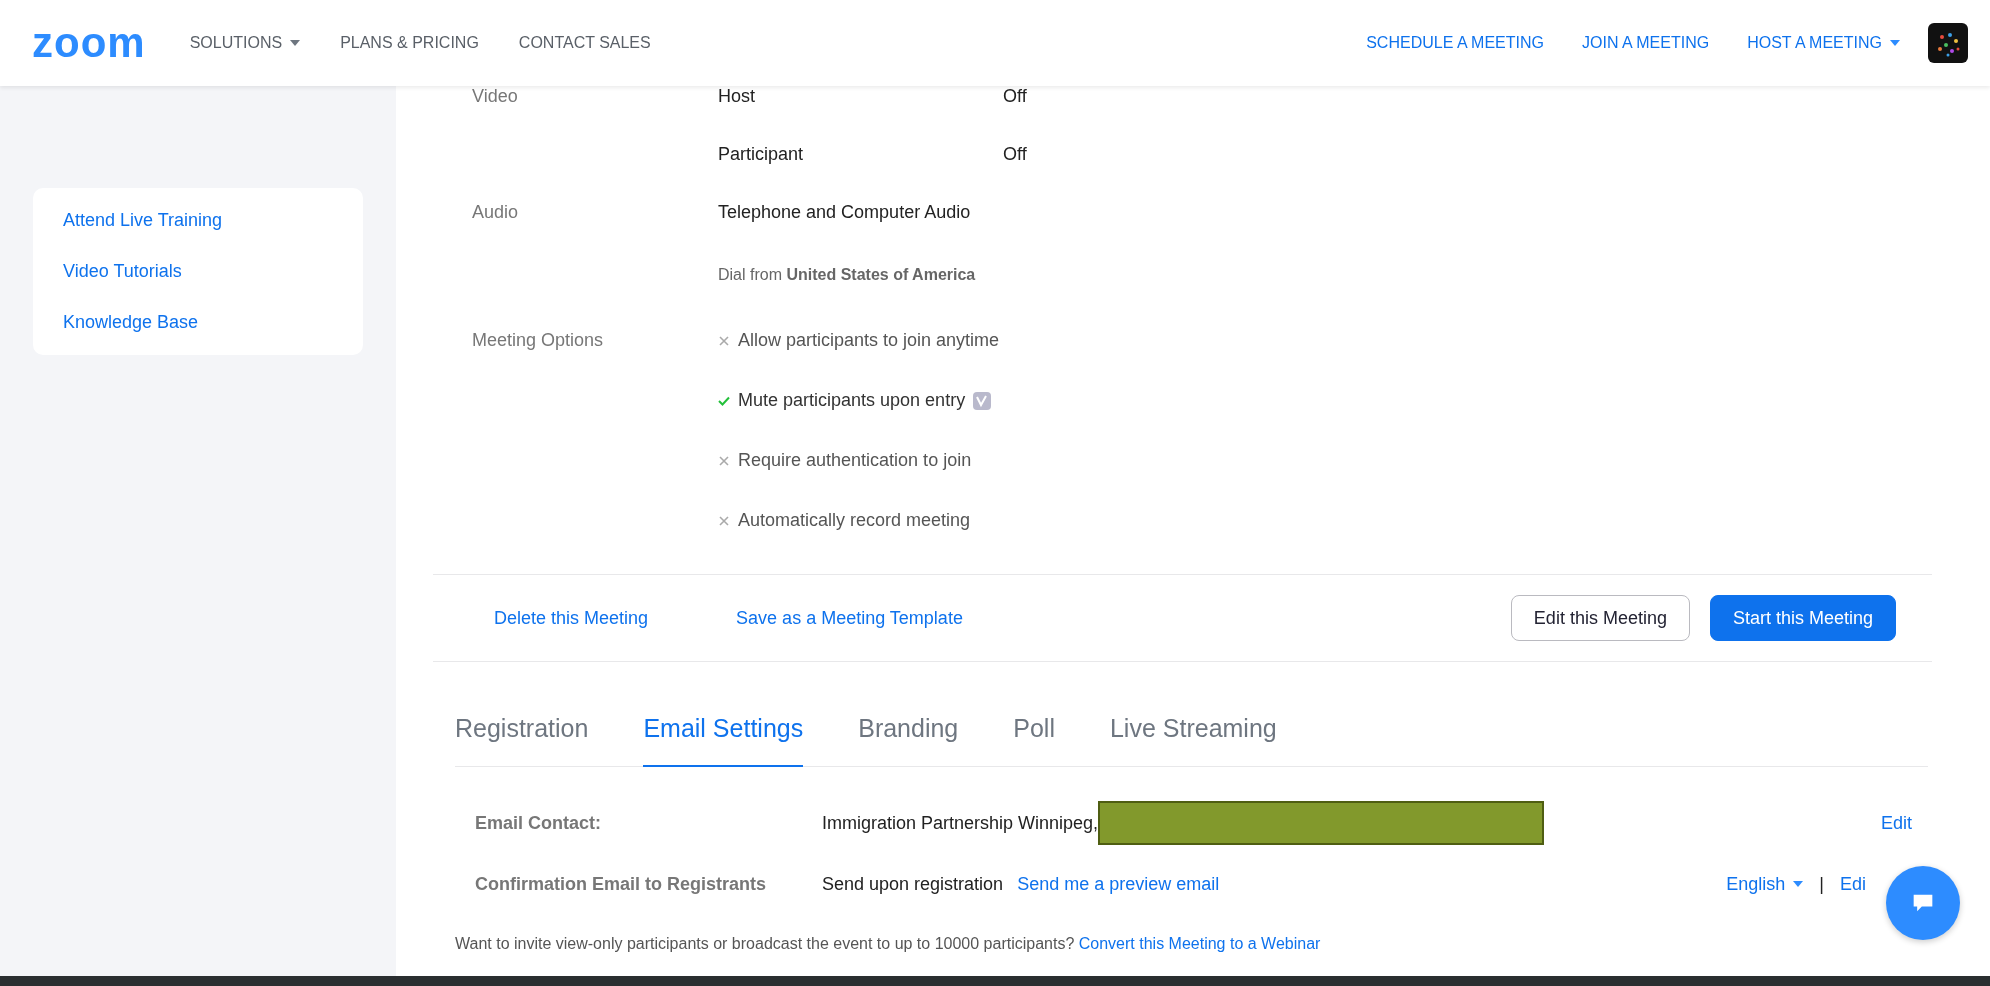  Describe the element at coordinates (1923, 903) in the screenshot. I see `chat-button` at that location.